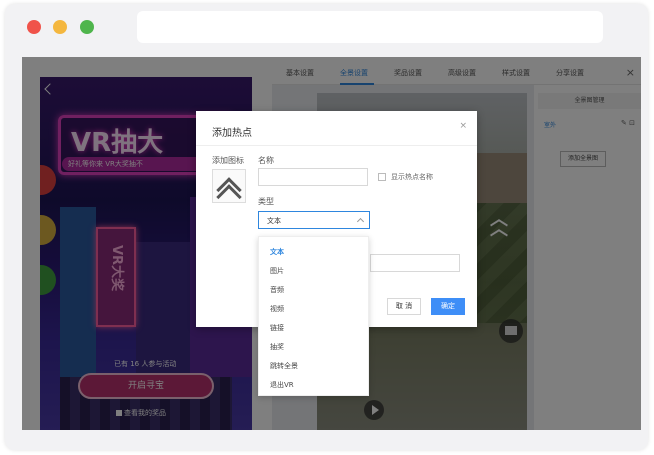 This screenshot has width=654, height=455. I want to click on close-window-icon, so click(34, 27).